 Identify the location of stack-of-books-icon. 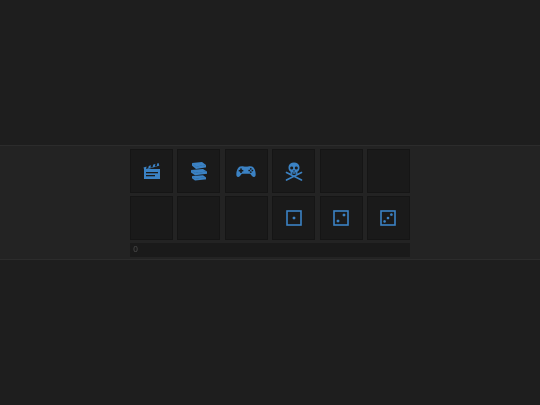
(198, 171).